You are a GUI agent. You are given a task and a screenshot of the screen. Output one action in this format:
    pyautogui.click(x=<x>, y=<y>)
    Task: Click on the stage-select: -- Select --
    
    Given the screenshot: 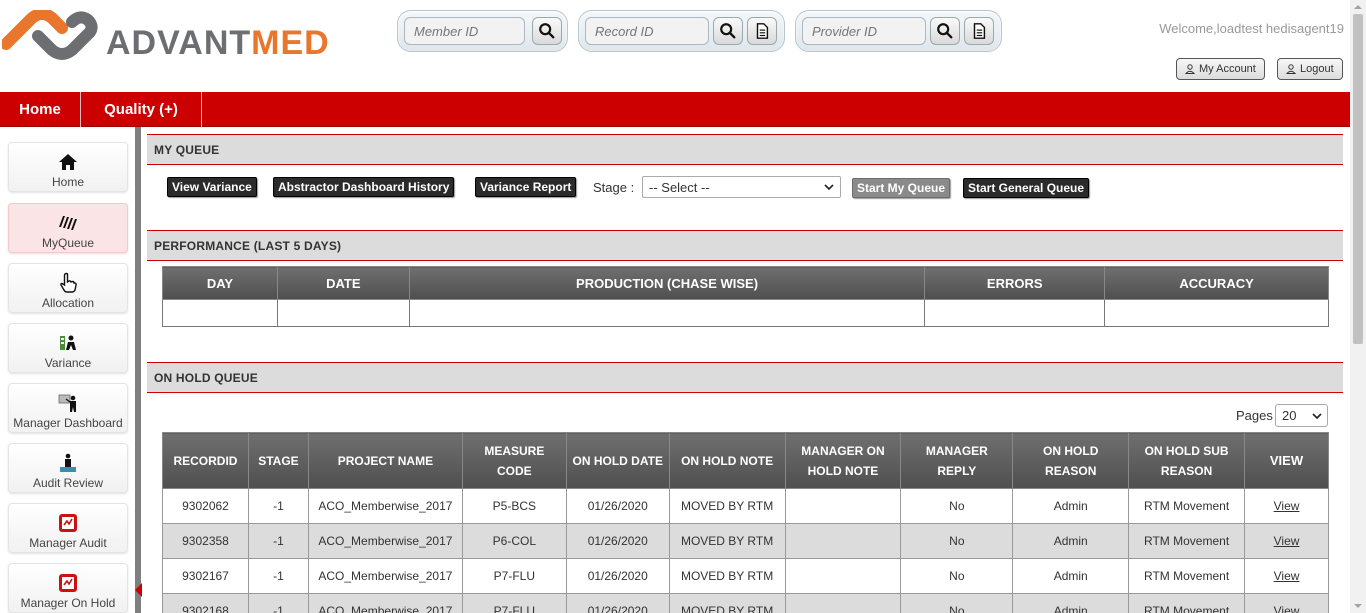 What is the action you would take?
    pyautogui.click(x=741, y=187)
    